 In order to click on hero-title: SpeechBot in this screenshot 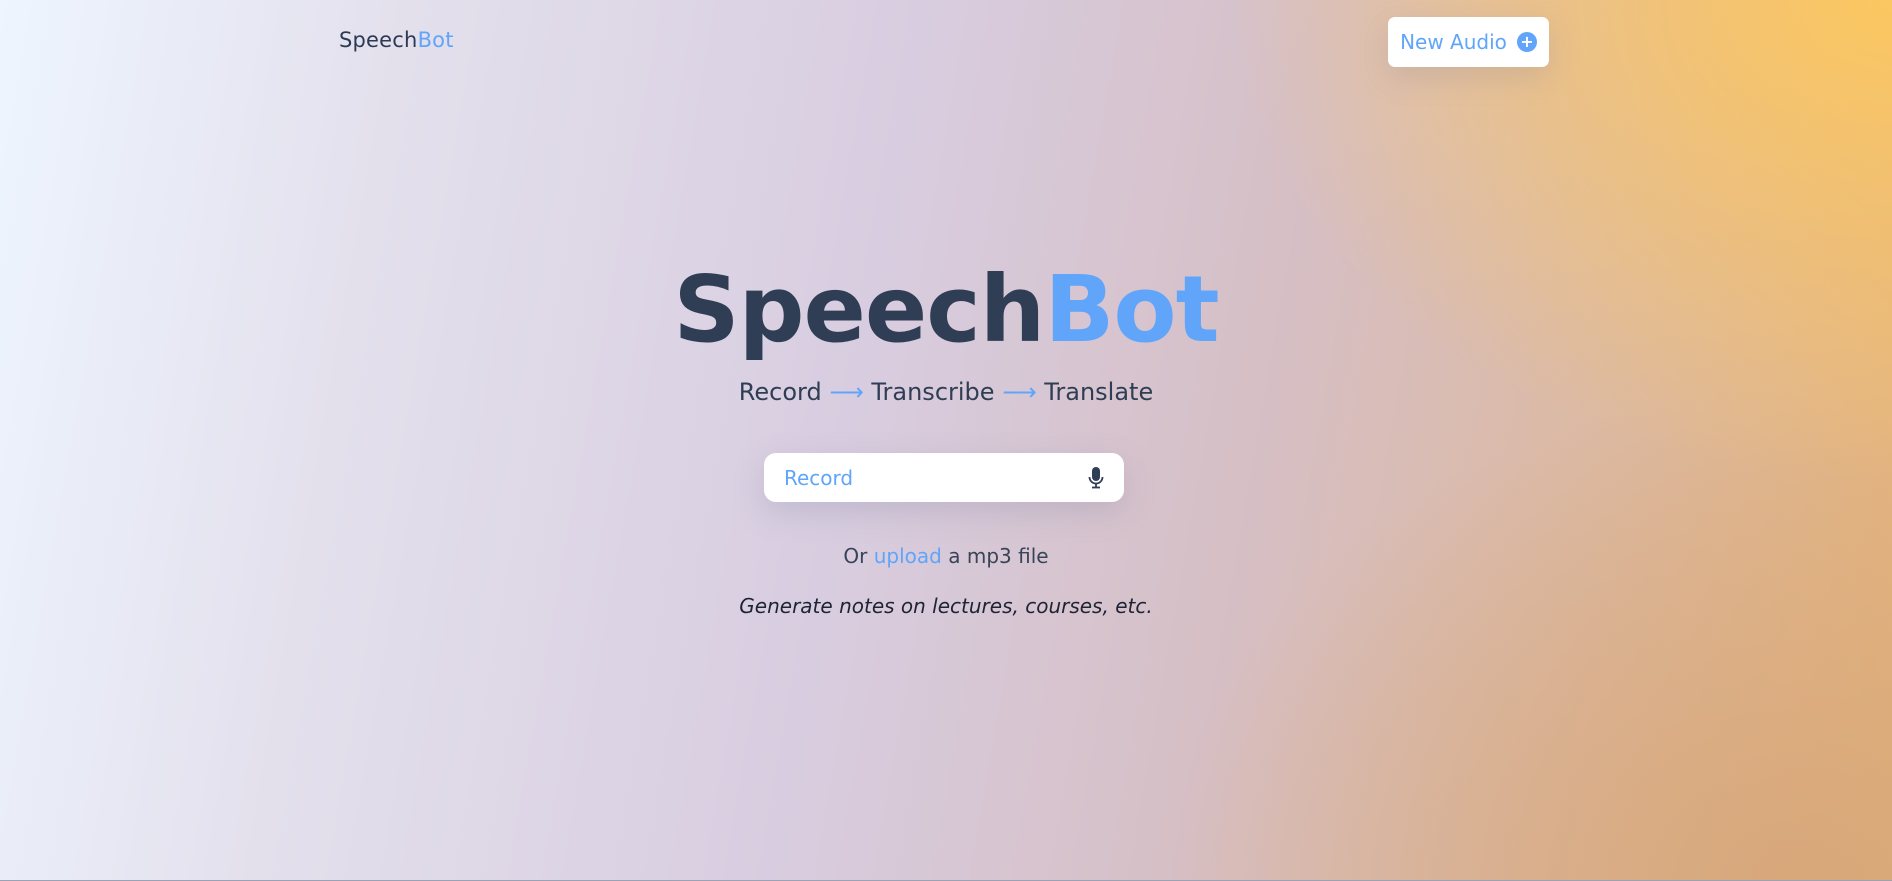, I will do `click(946, 310)`.